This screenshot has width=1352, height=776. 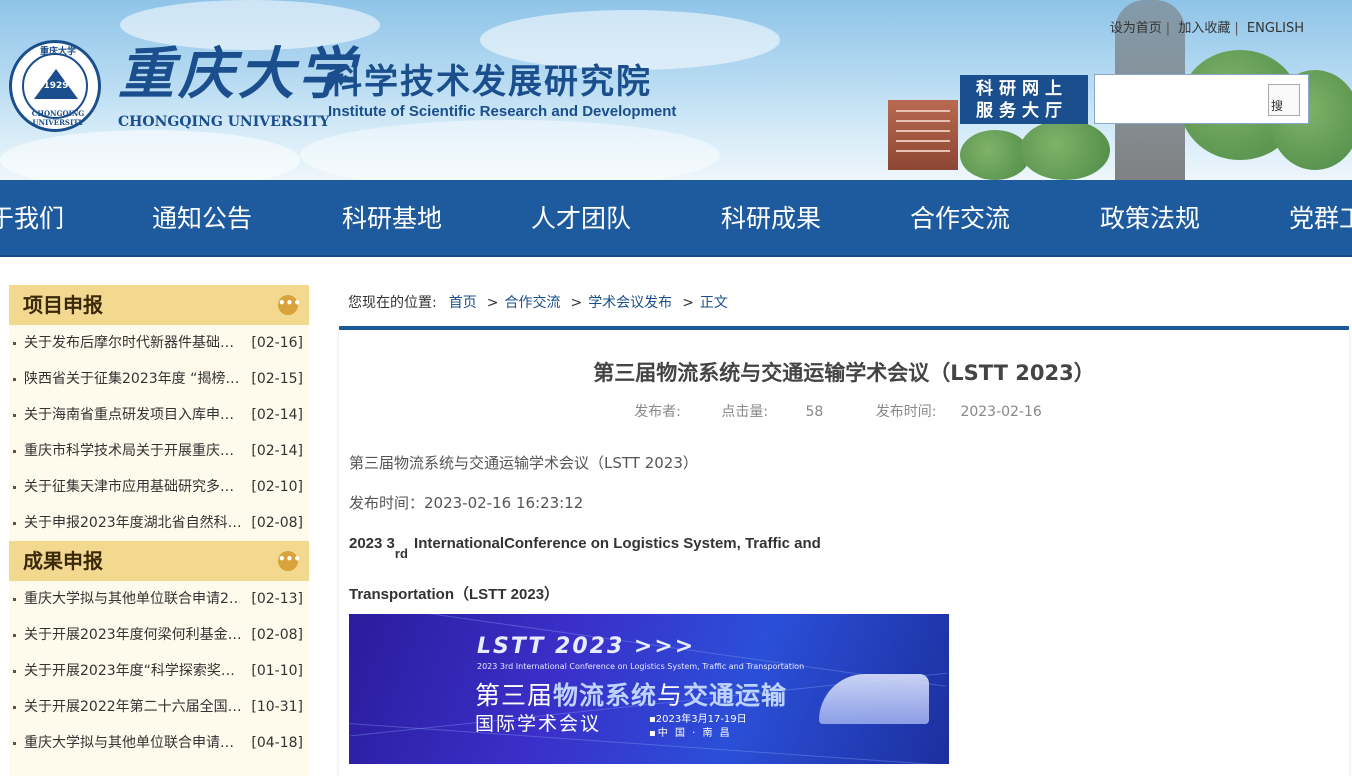 What do you see at coordinates (277, 707) in the screenshot?
I see `list-item-date: [10-31]` at bounding box center [277, 707].